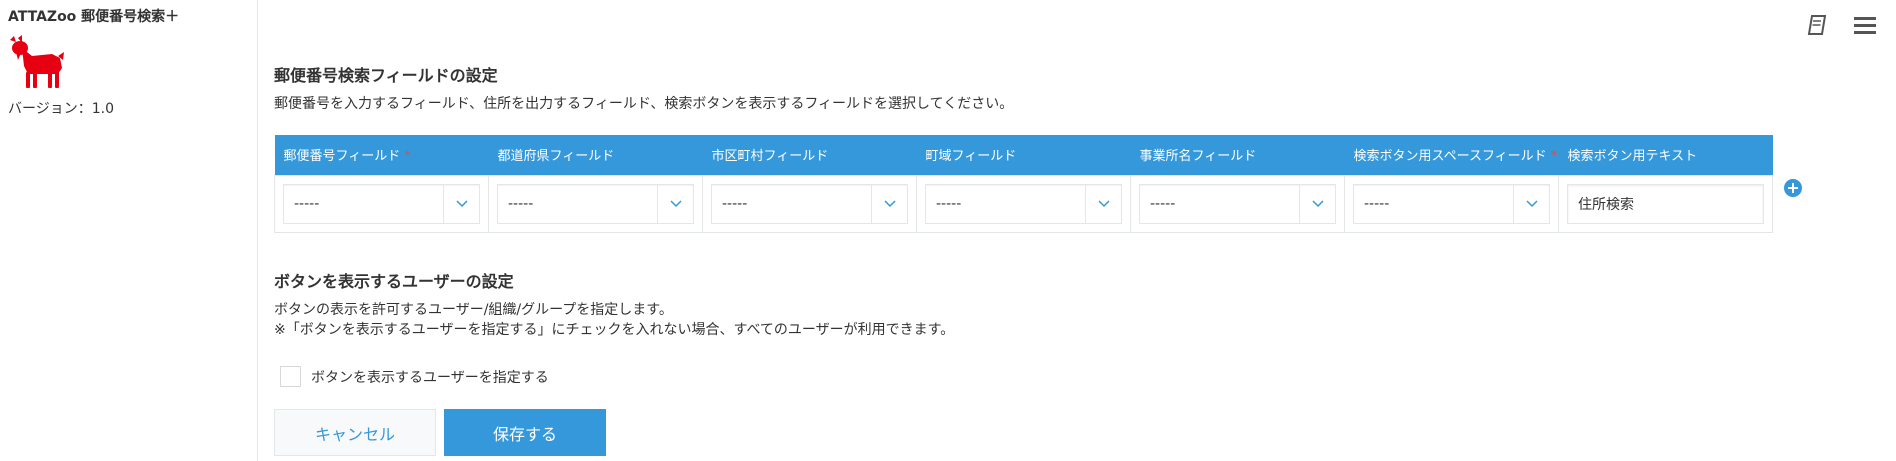 The image size is (1896, 461). Describe the element at coordinates (381, 155) in the screenshot. I see `column-header-postal-code: 郵便番号フィールド *` at that location.